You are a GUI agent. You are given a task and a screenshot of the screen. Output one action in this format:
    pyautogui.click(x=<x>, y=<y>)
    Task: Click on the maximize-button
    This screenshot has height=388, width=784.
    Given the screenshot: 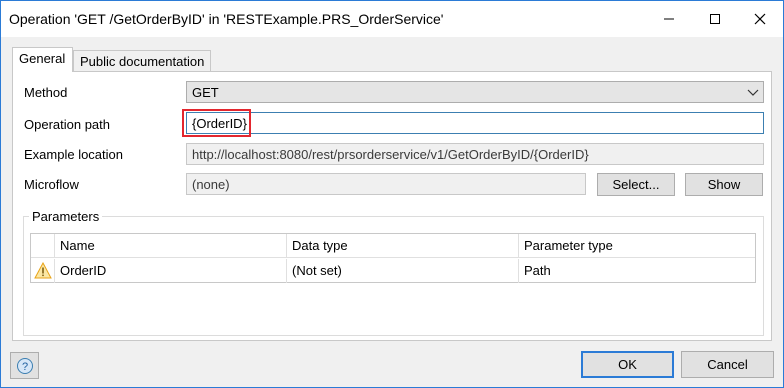 What is the action you would take?
    pyautogui.click(x=715, y=19)
    